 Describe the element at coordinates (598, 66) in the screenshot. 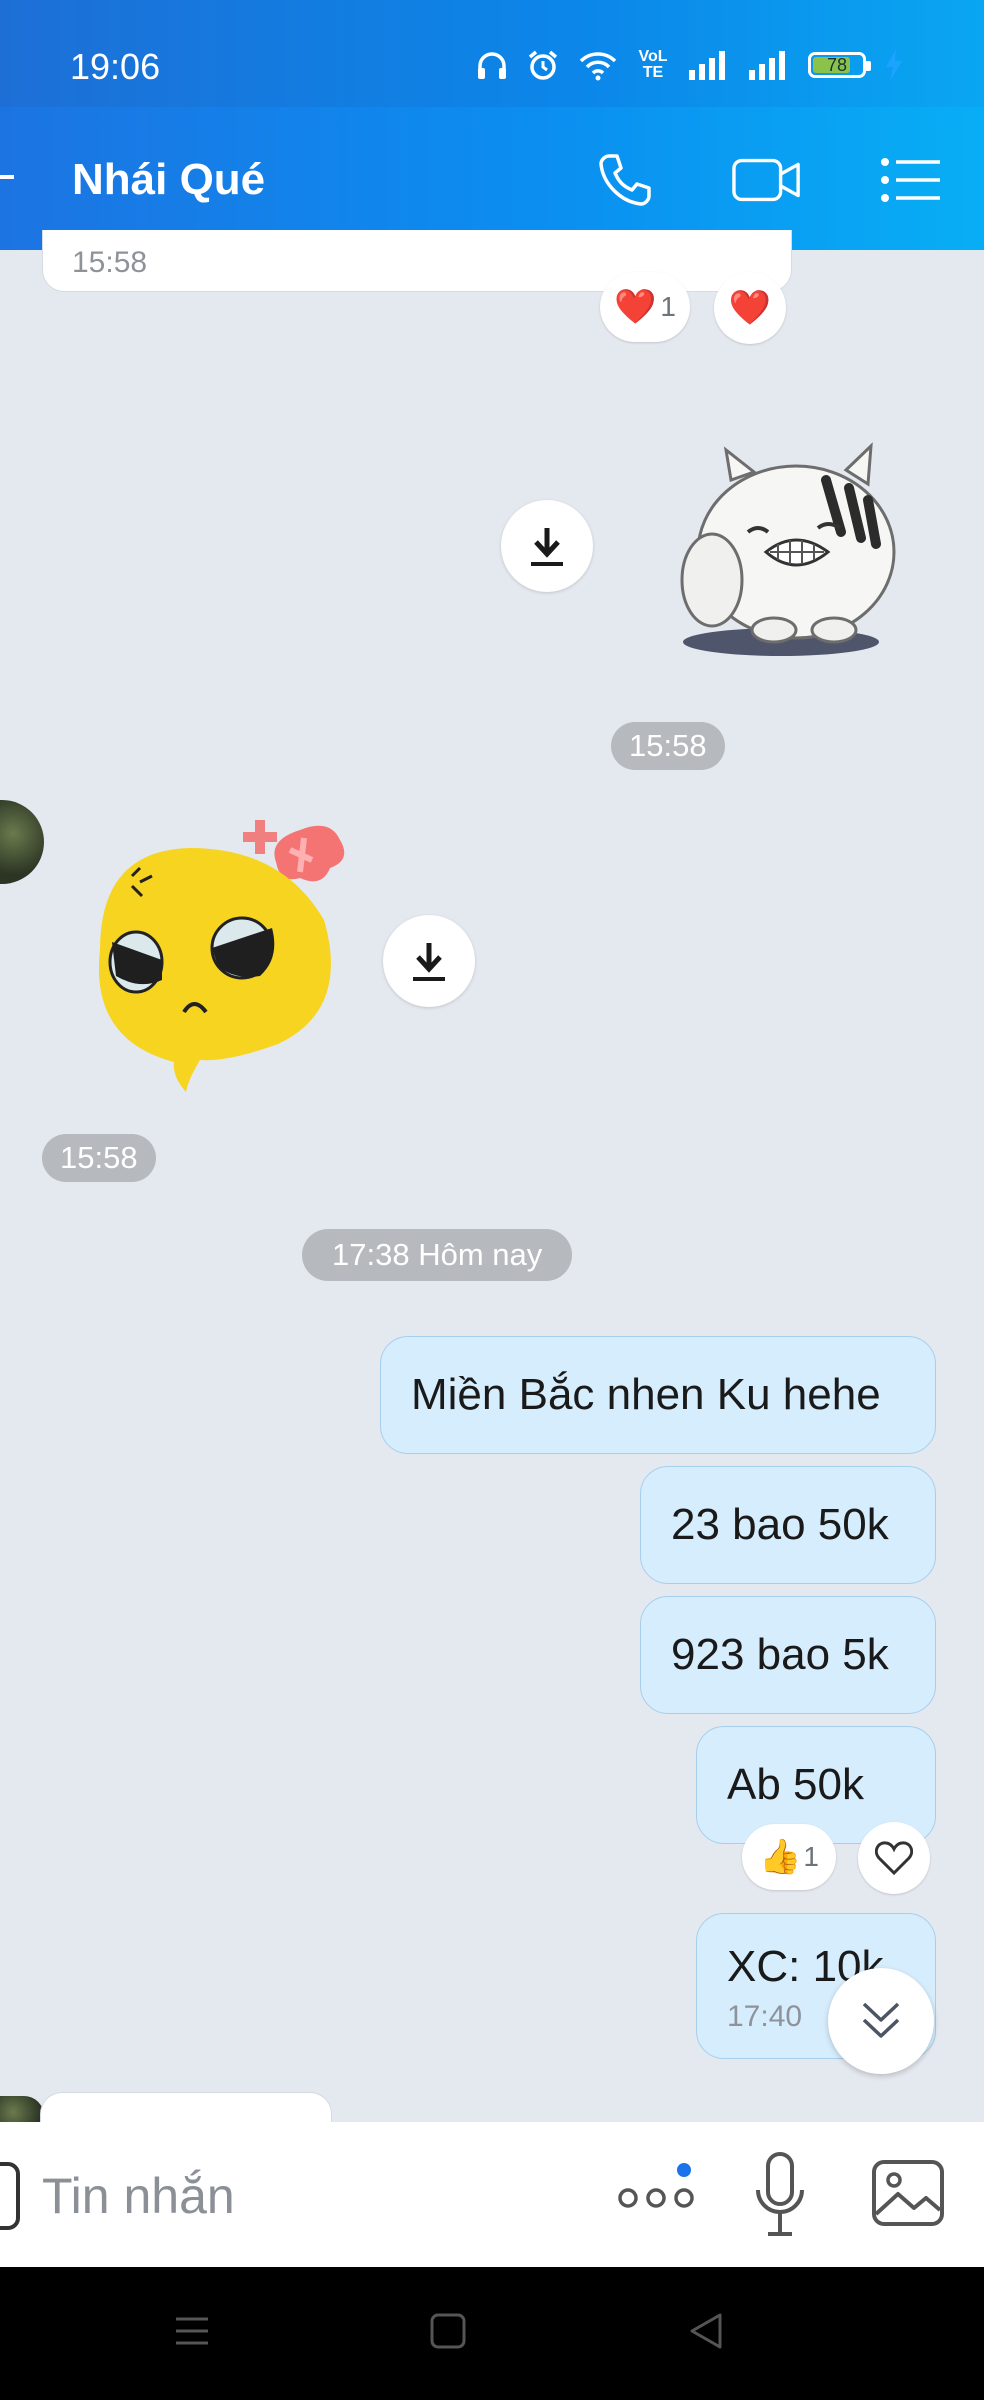

I see `wifi-icon` at that location.